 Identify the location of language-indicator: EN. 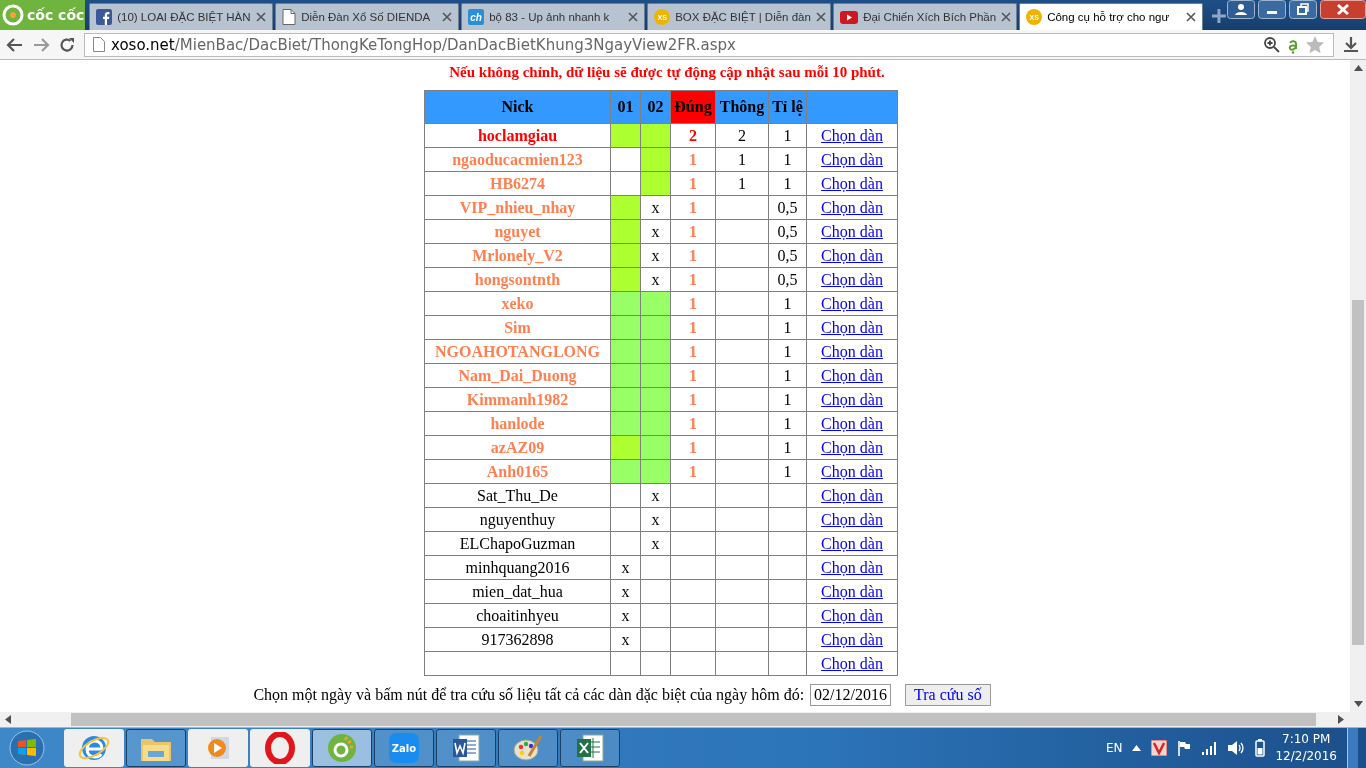
(1114, 748).